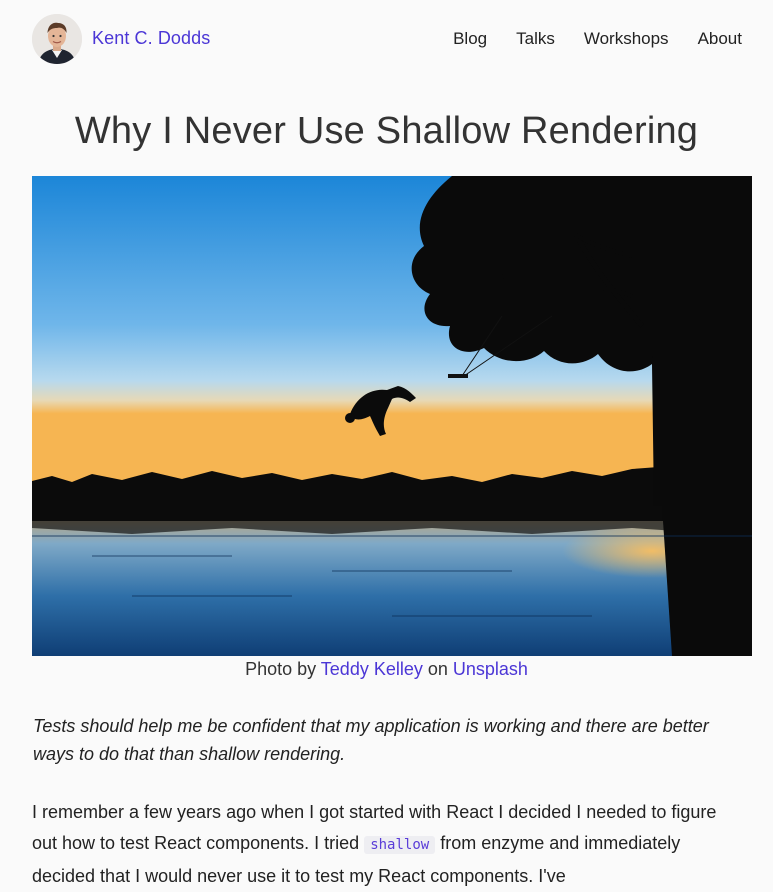  Describe the element at coordinates (400, 845) in the screenshot. I see `inline-code-shallow: shallow` at that location.